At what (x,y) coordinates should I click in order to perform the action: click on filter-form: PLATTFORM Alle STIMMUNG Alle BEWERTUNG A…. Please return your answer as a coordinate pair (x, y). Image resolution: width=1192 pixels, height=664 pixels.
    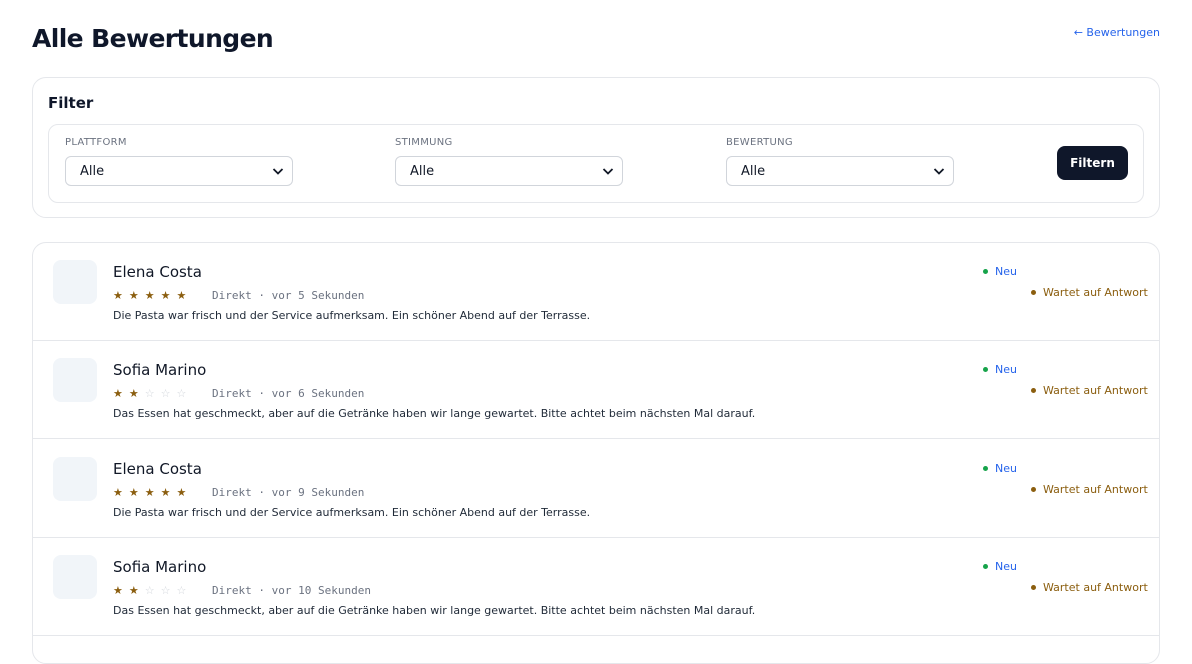
    Looking at the image, I should click on (596, 163).